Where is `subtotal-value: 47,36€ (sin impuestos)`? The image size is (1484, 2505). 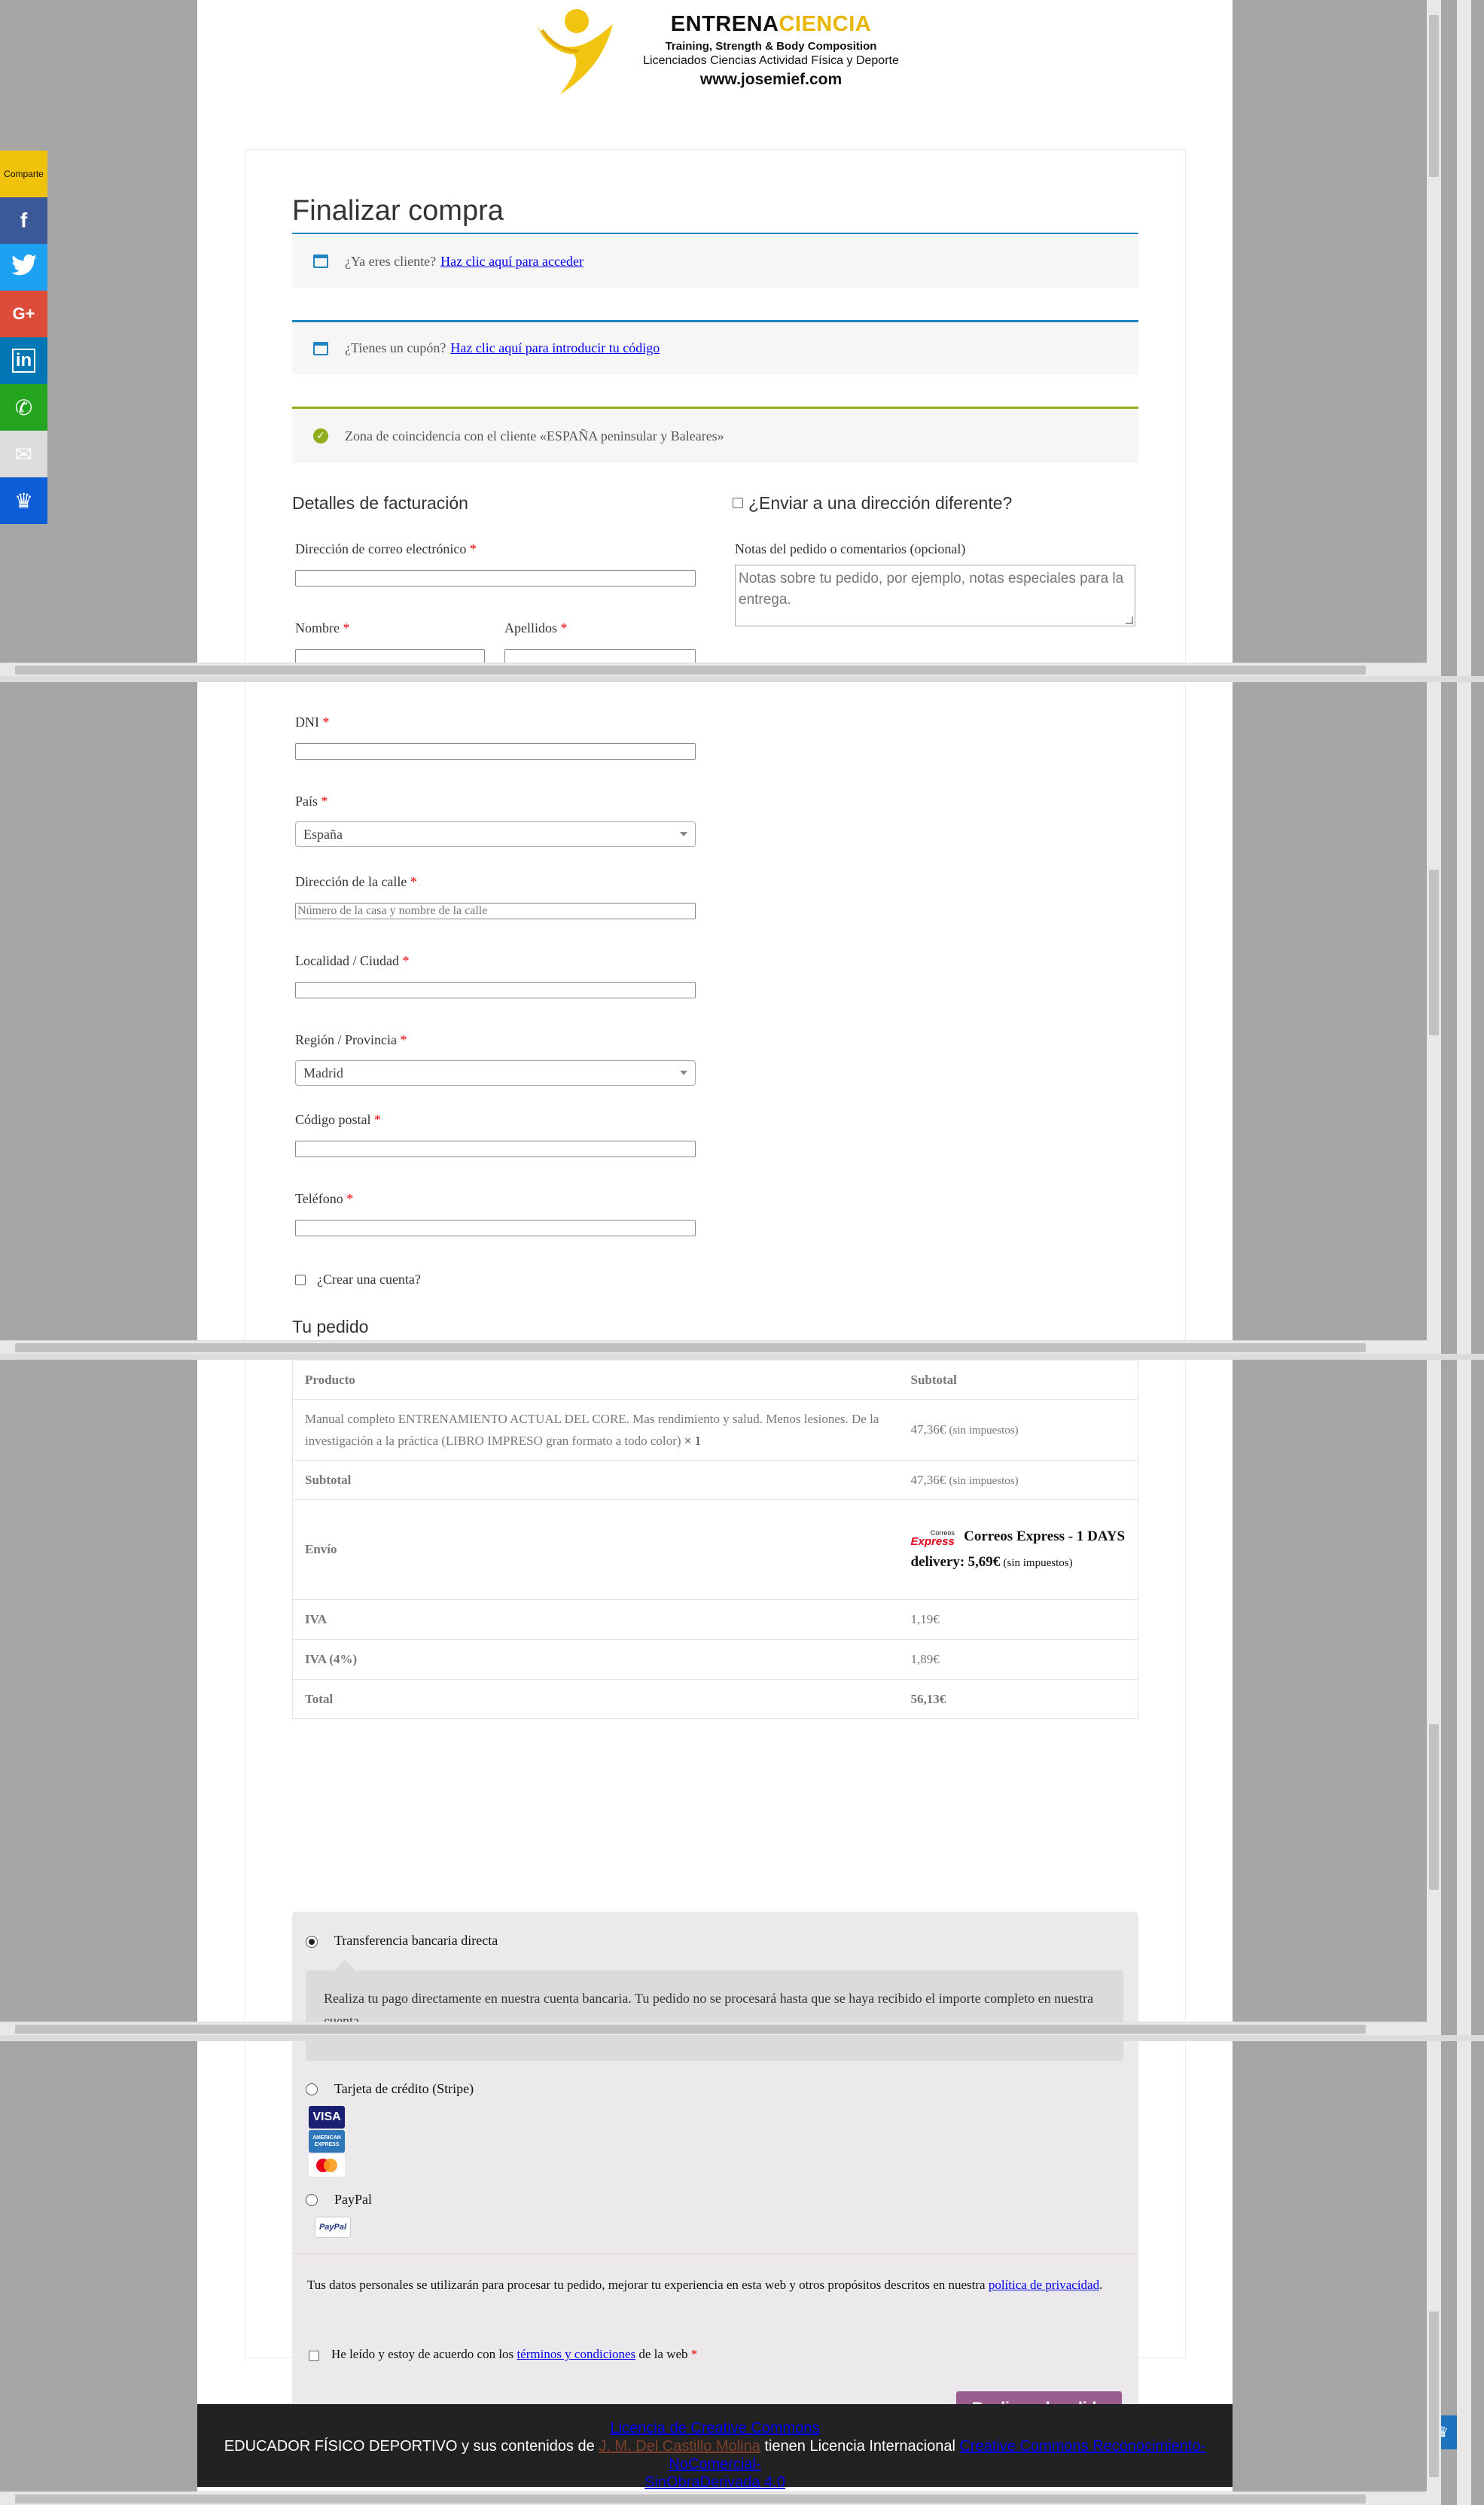
subtotal-value: 47,36€ (sin impuestos) is located at coordinates (1018, 1480).